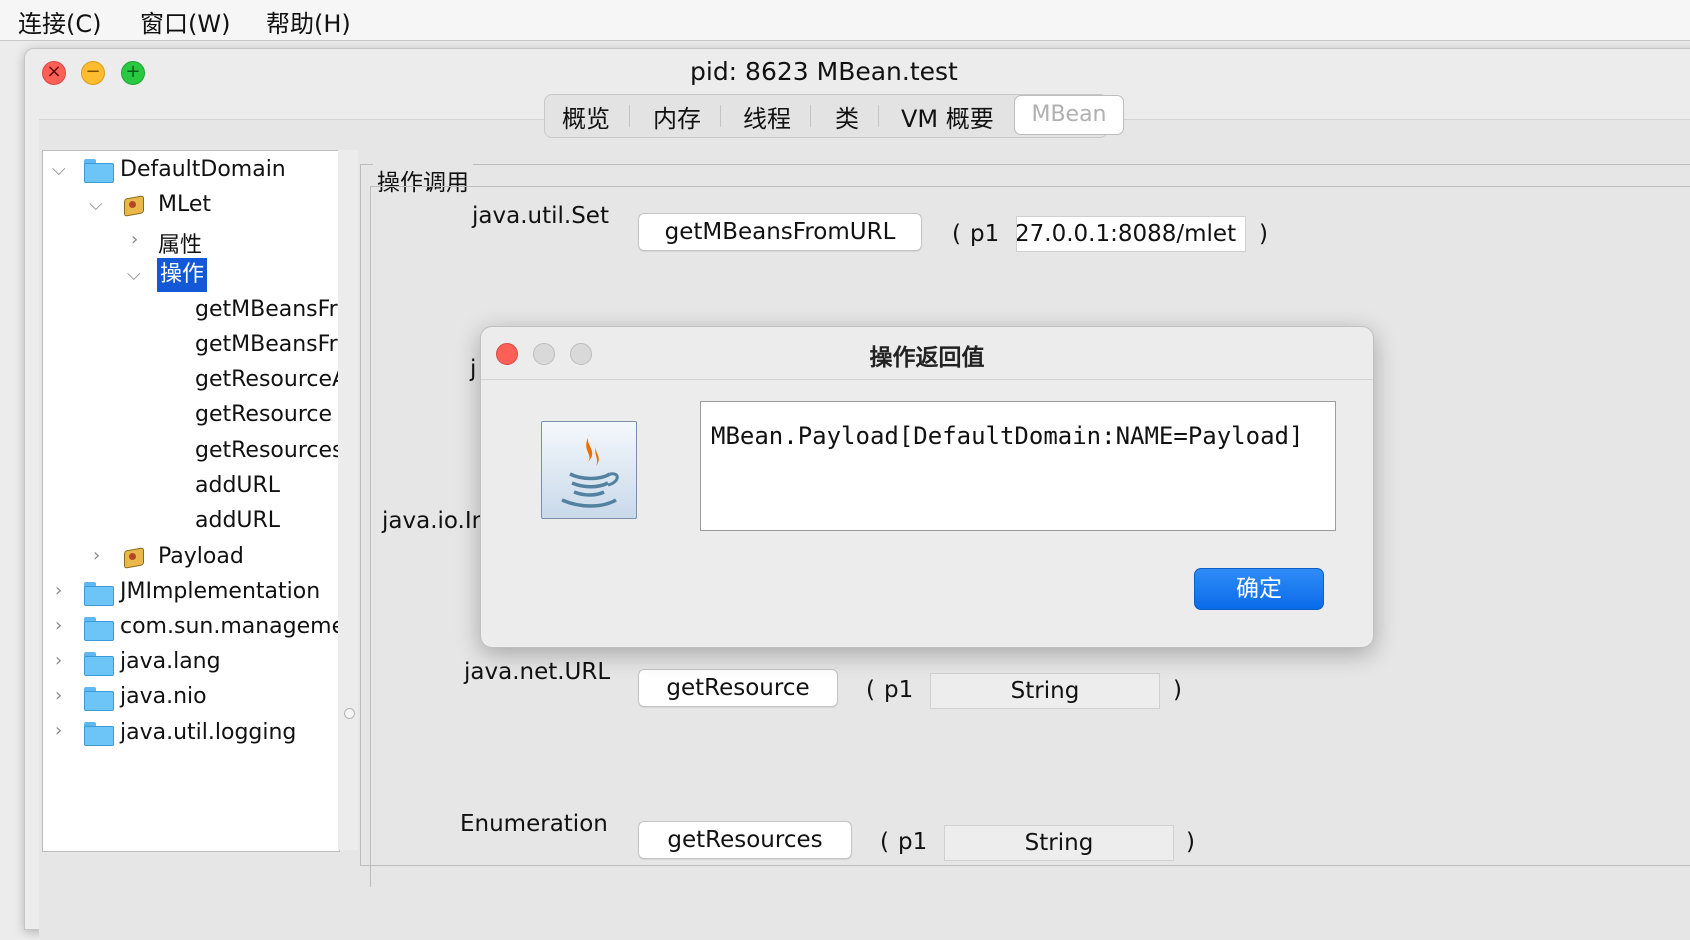 The width and height of the screenshot is (1690, 940). I want to click on tree-node-op: getResourceA, so click(271, 379).